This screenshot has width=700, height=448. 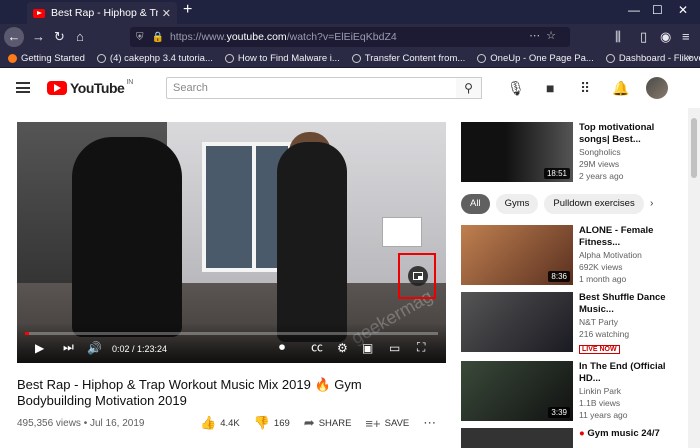 I want to click on more-actions-button: ⋯, so click(x=431, y=423).